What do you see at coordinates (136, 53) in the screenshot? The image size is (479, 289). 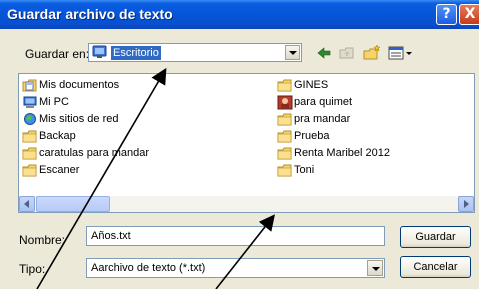 I see `save-in-value: Escritorio` at bounding box center [136, 53].